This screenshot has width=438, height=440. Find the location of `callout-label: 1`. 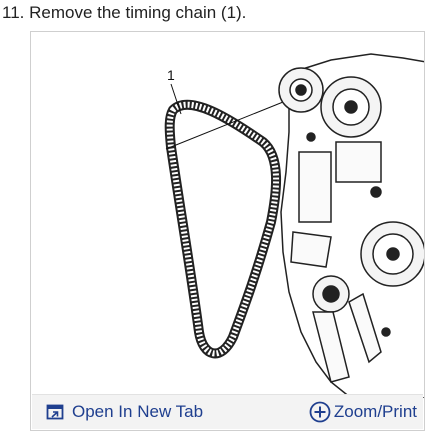

callout-label: 1 is located at coordinates (171, 75).